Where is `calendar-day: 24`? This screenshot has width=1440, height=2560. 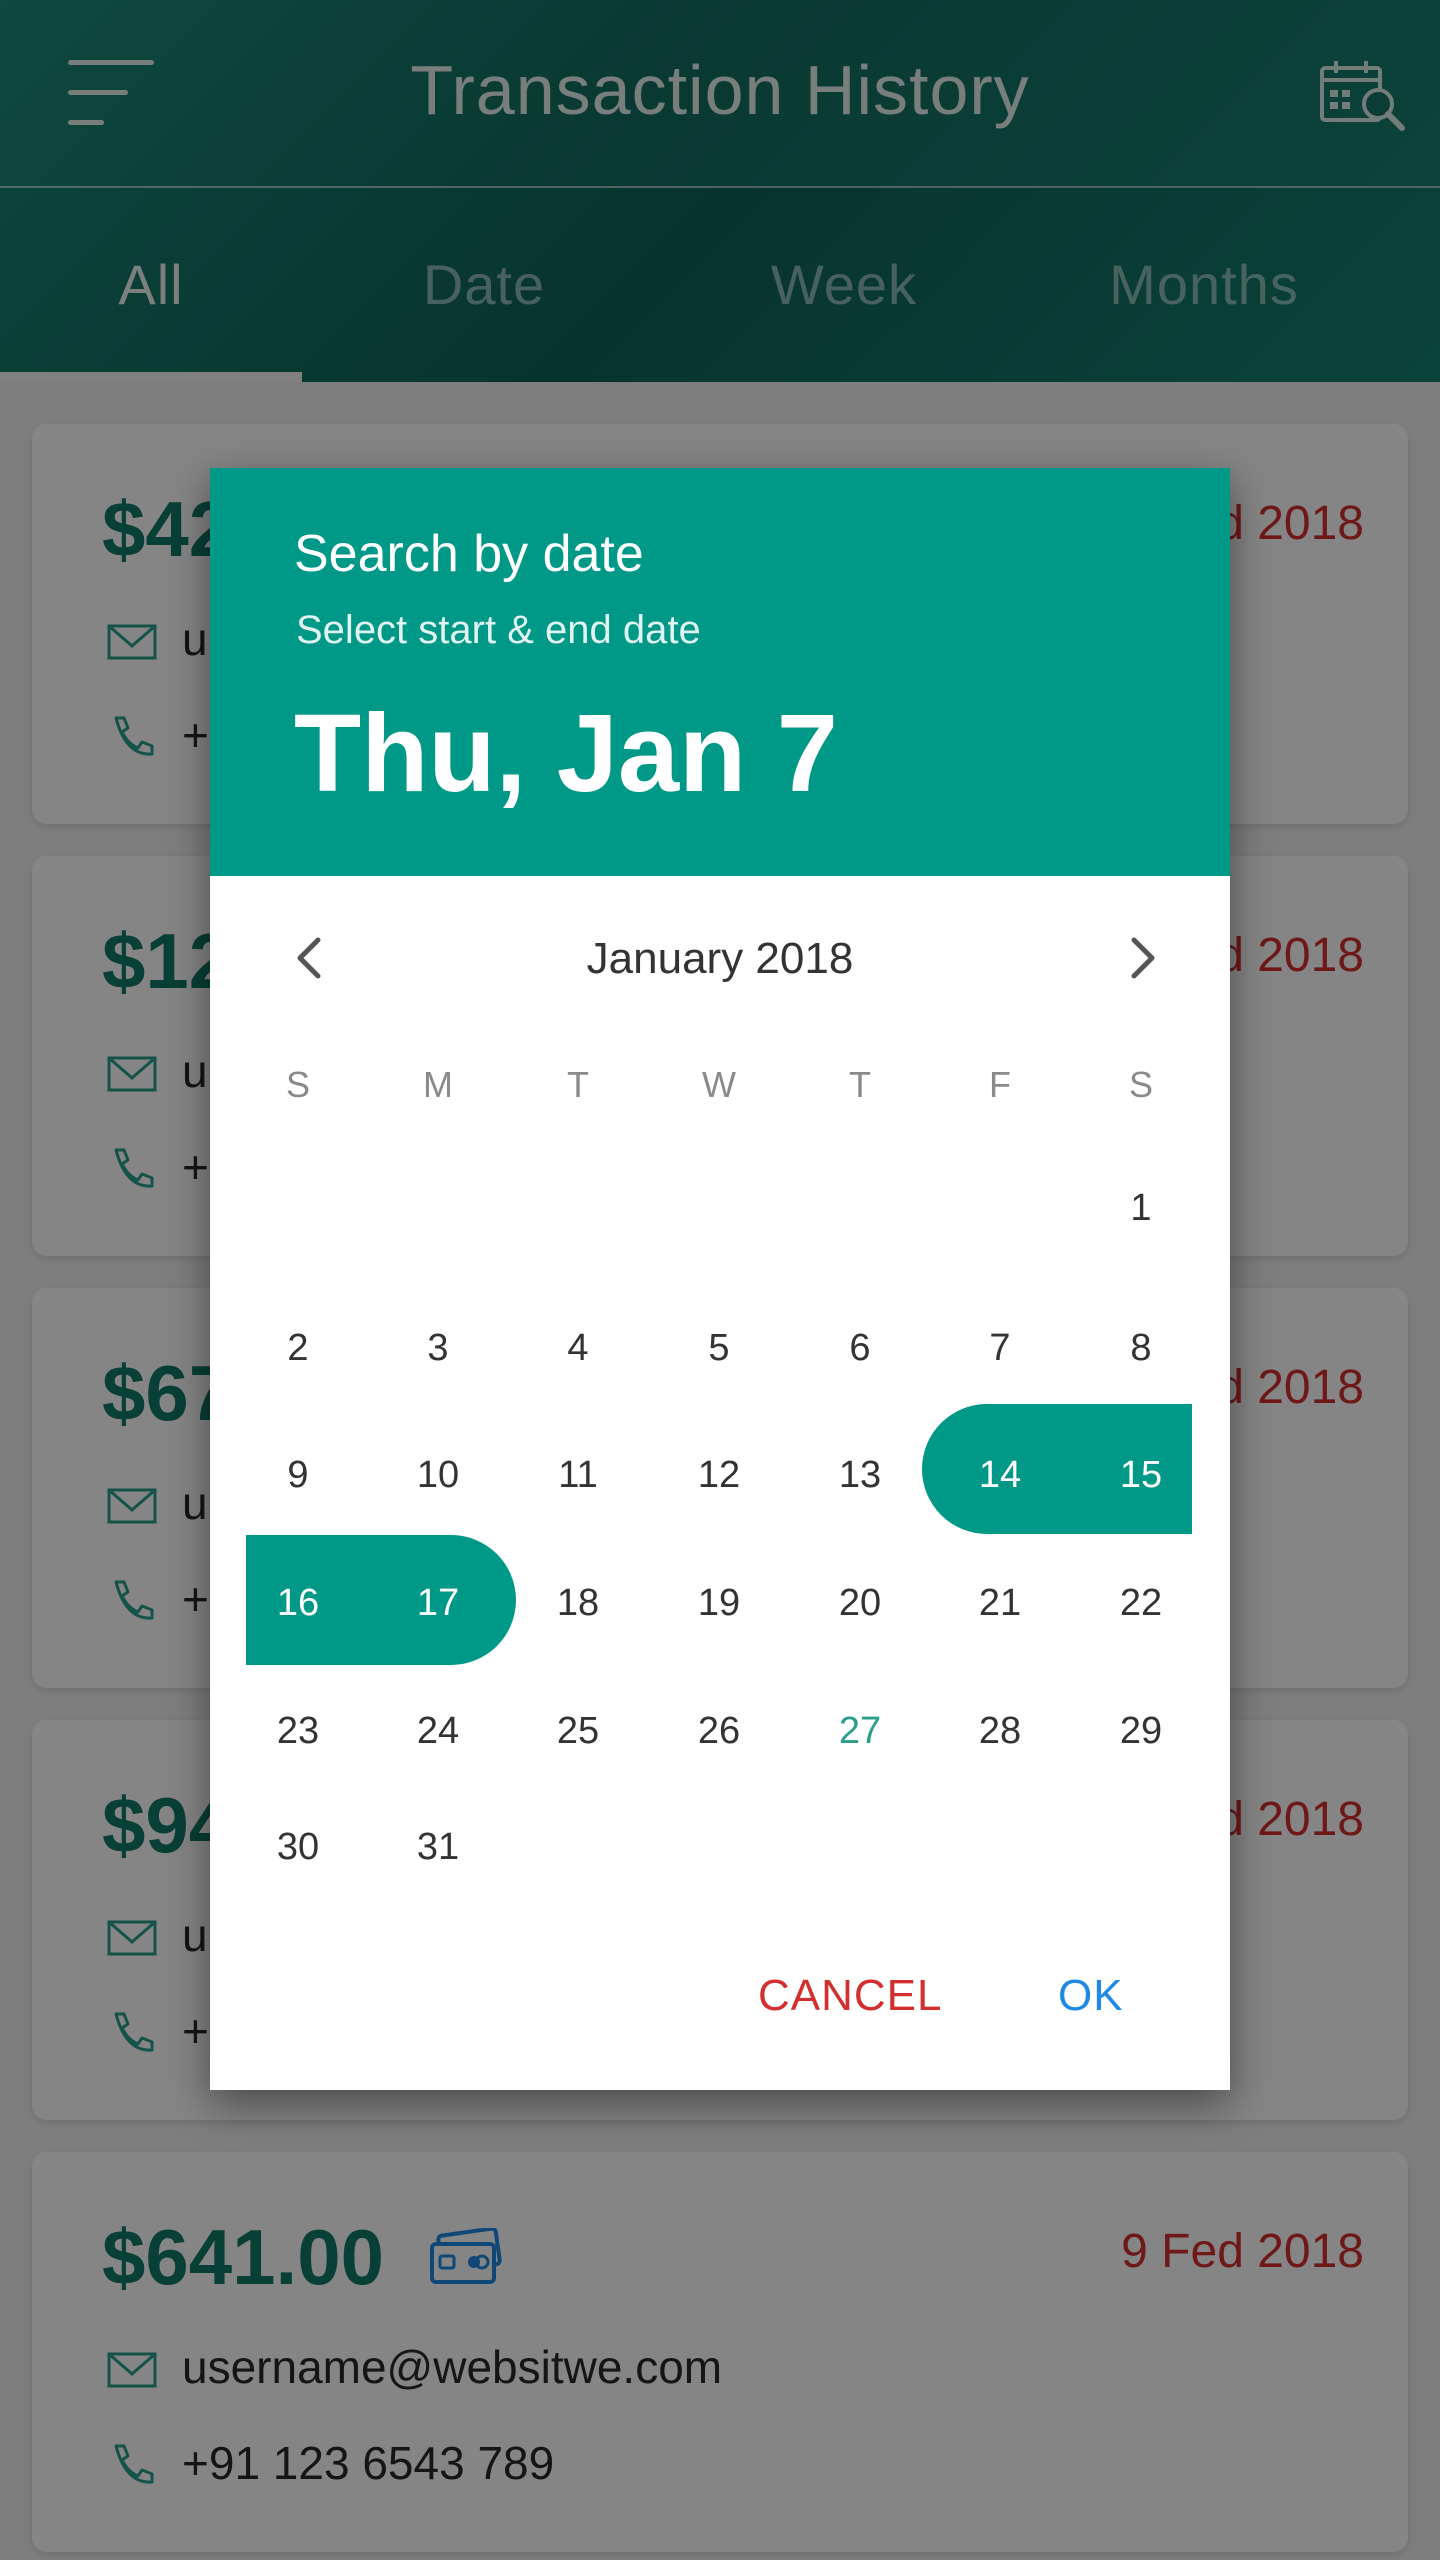
calendar-day: 24 is located at coordinates (438, 1731).